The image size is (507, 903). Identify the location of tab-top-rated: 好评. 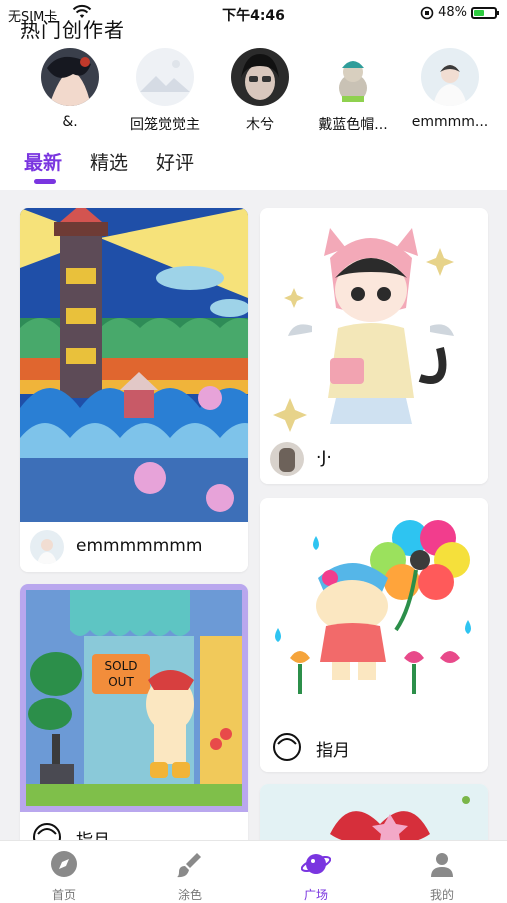
(175, 161).